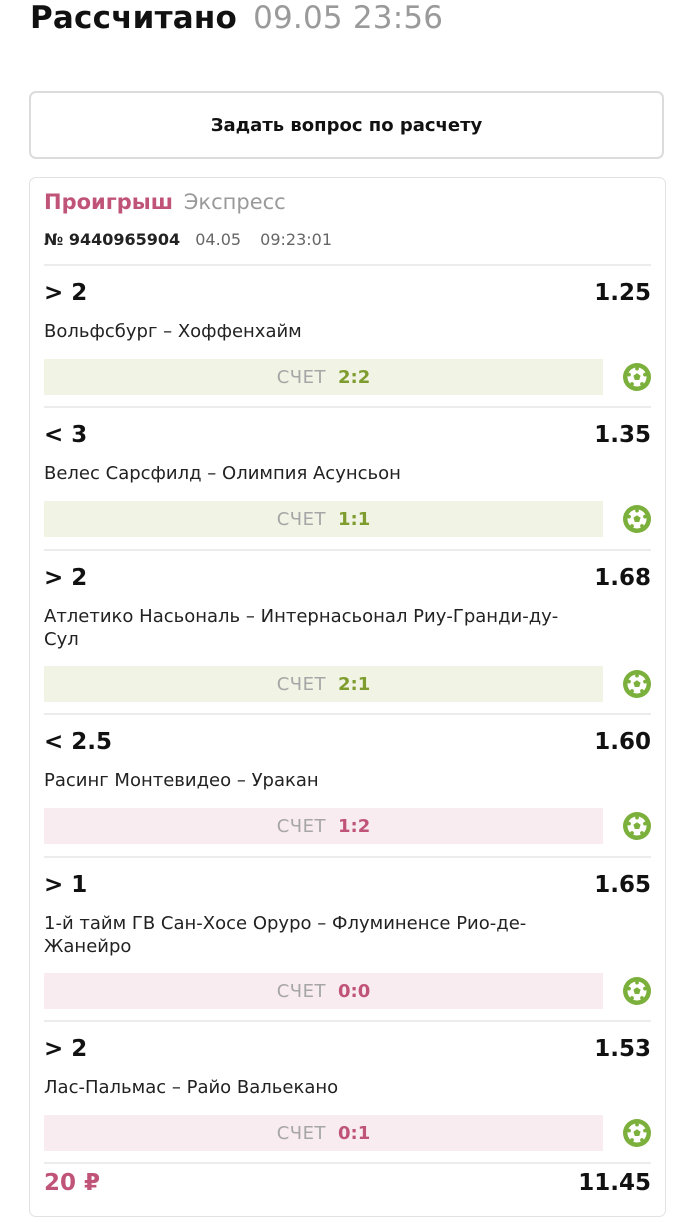 The image size is (695, 1222). I want to click on bet-total-row: 20 ₽ 11.45, so click(347, 1192).